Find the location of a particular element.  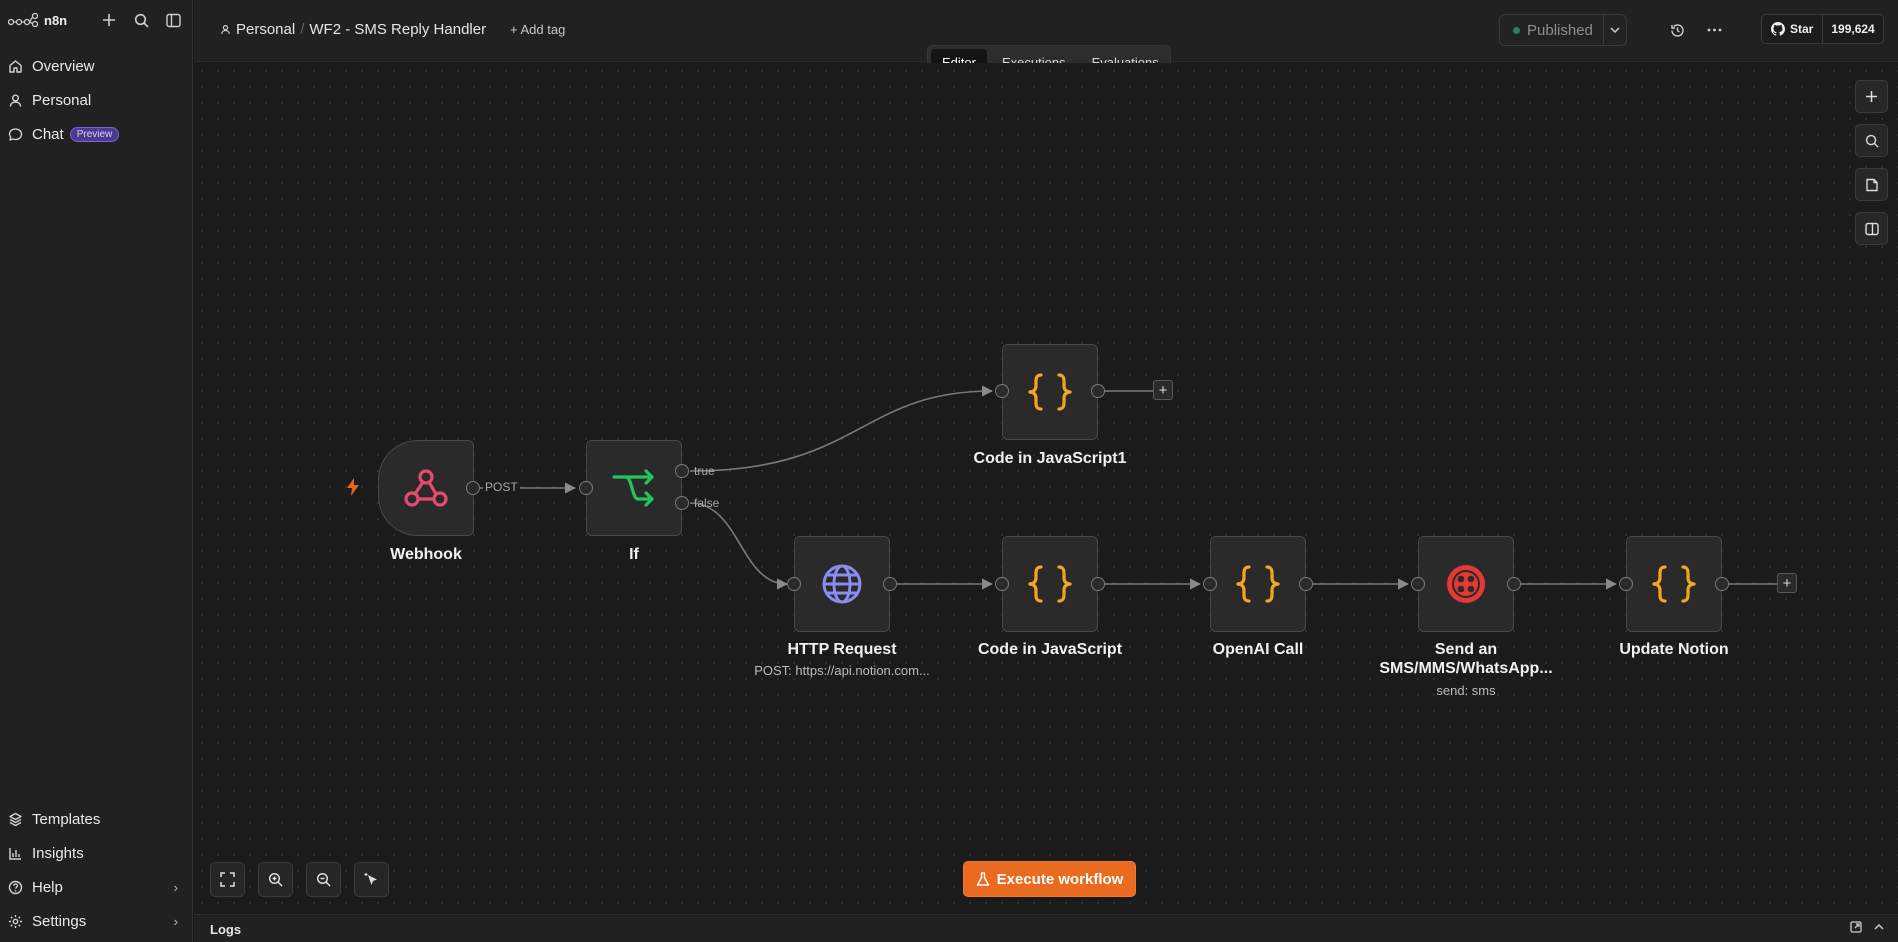

node-if is located at coordinates (634, 488).